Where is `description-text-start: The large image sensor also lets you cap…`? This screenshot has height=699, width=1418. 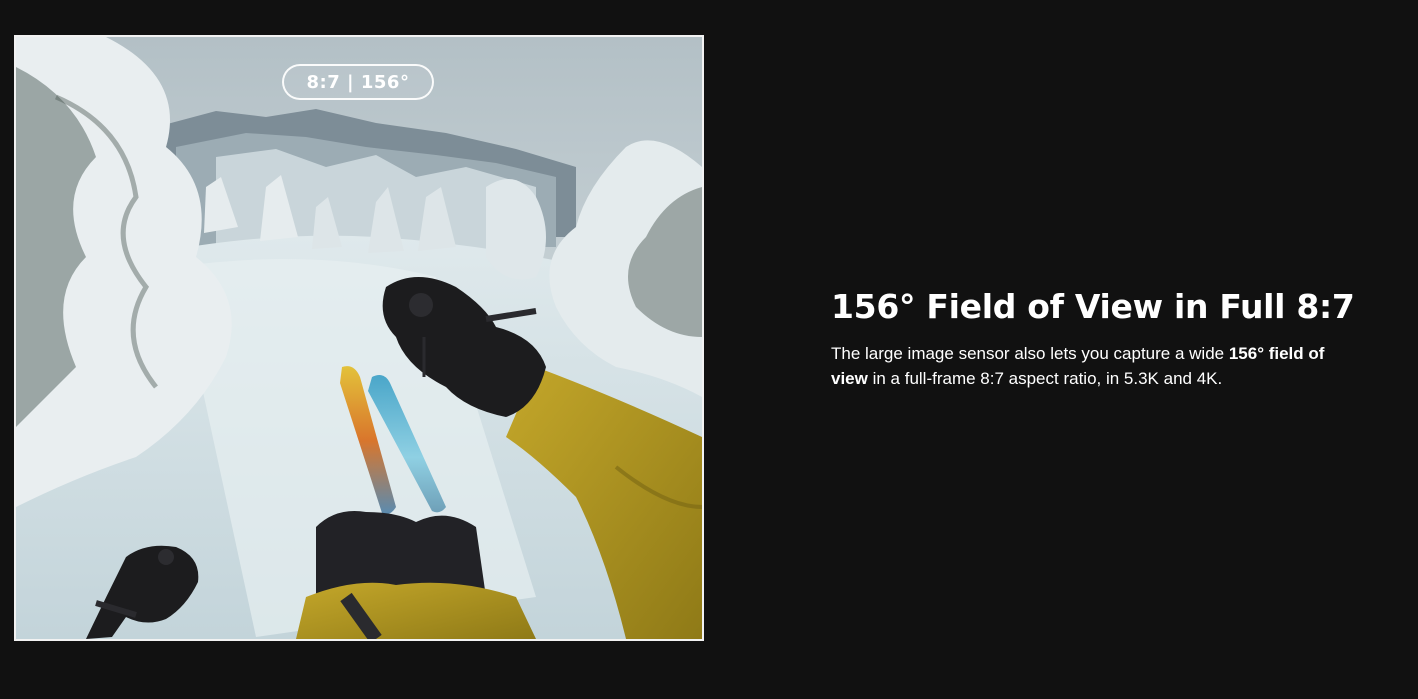 description-text-start: The large image sensor also lets you cap… is located at coordinates (1030, 353).